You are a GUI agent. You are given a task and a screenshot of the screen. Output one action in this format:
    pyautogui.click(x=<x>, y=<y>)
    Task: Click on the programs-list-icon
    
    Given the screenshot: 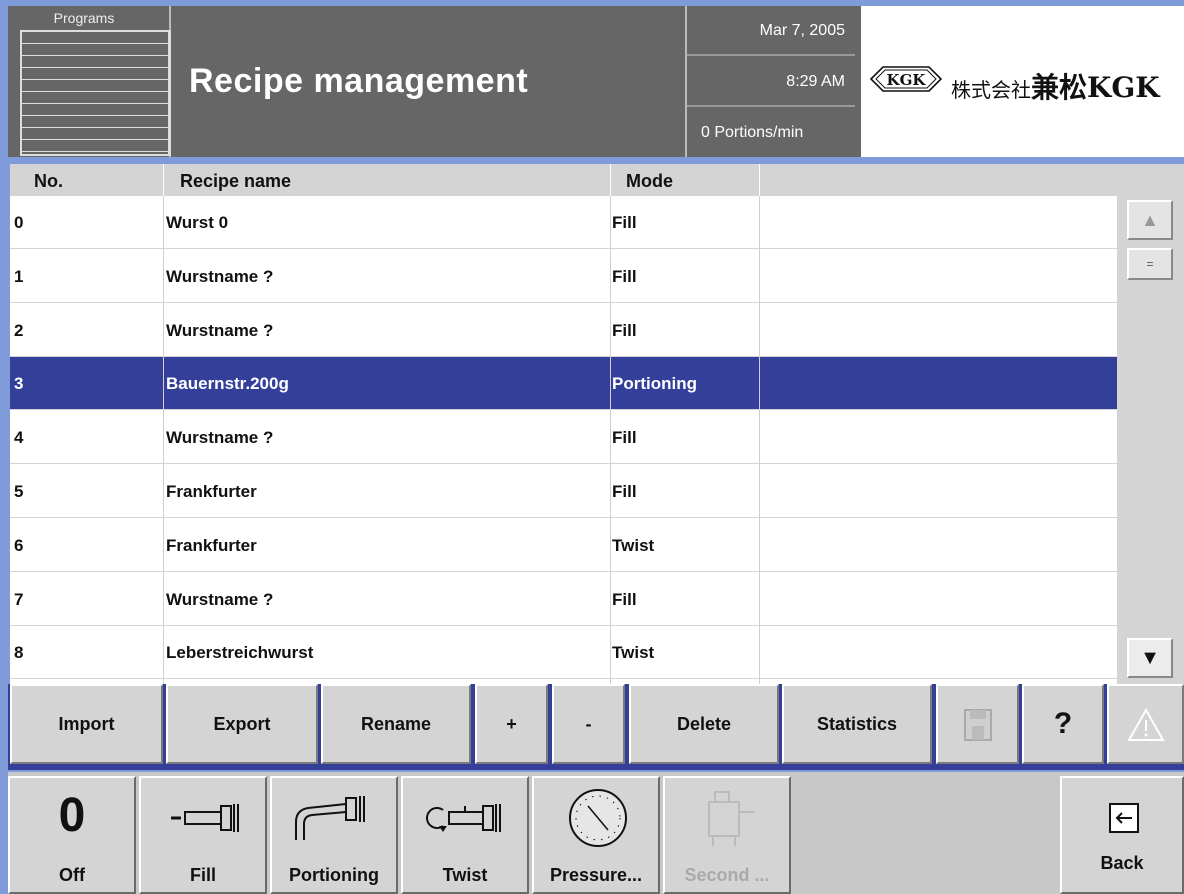 What is the action you would take?
    pyautogui.click(x=96, y=93)
    